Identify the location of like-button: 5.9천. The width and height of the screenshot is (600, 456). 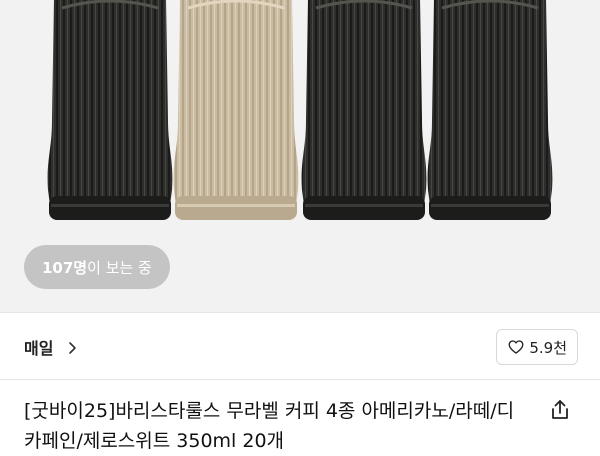
(537, 347).